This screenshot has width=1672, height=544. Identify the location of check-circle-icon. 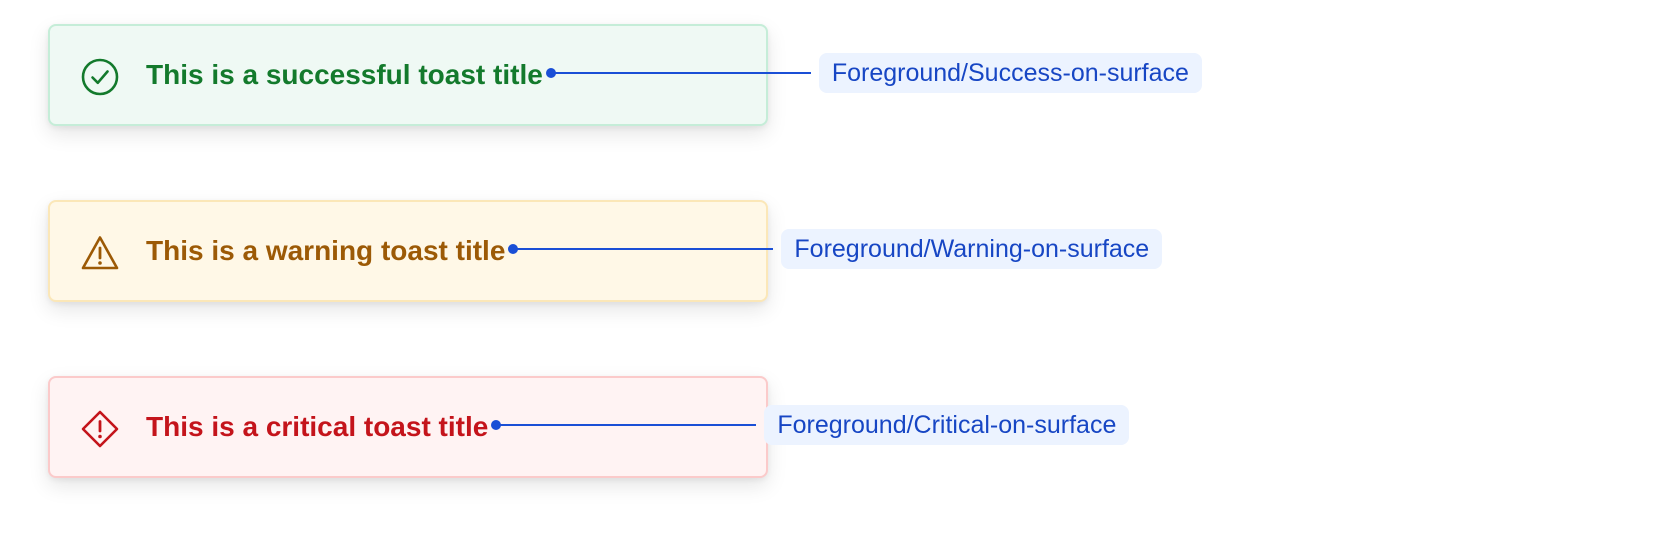
(100, 77).